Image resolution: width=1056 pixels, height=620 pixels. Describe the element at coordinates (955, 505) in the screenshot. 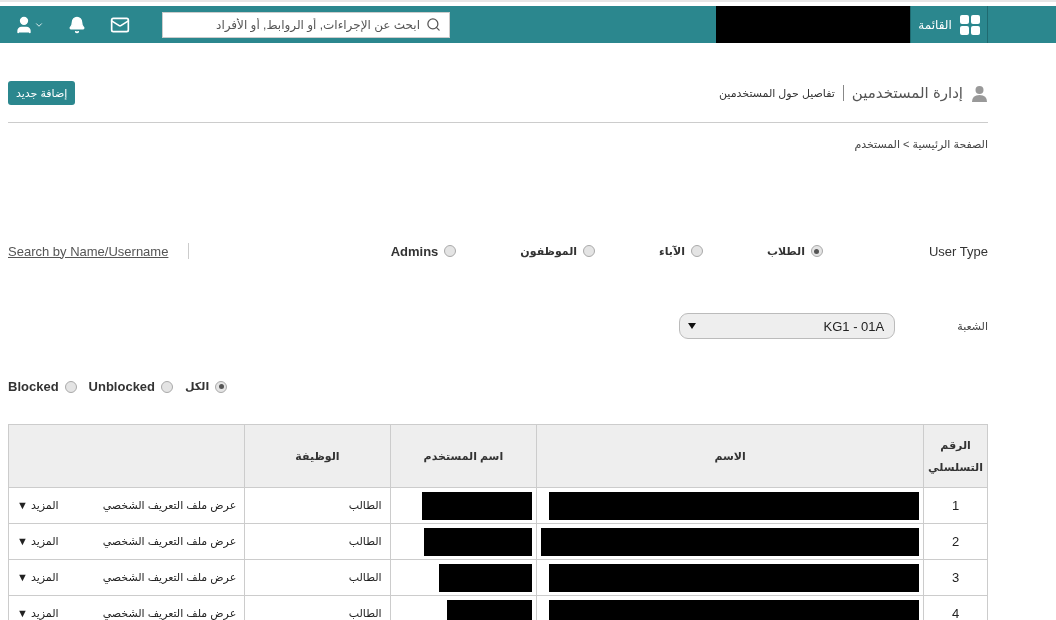

I see `serial-number: 1` at that location.